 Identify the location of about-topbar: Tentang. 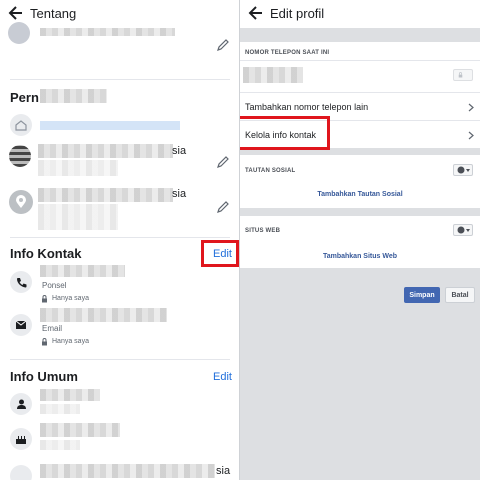
(120, 14).